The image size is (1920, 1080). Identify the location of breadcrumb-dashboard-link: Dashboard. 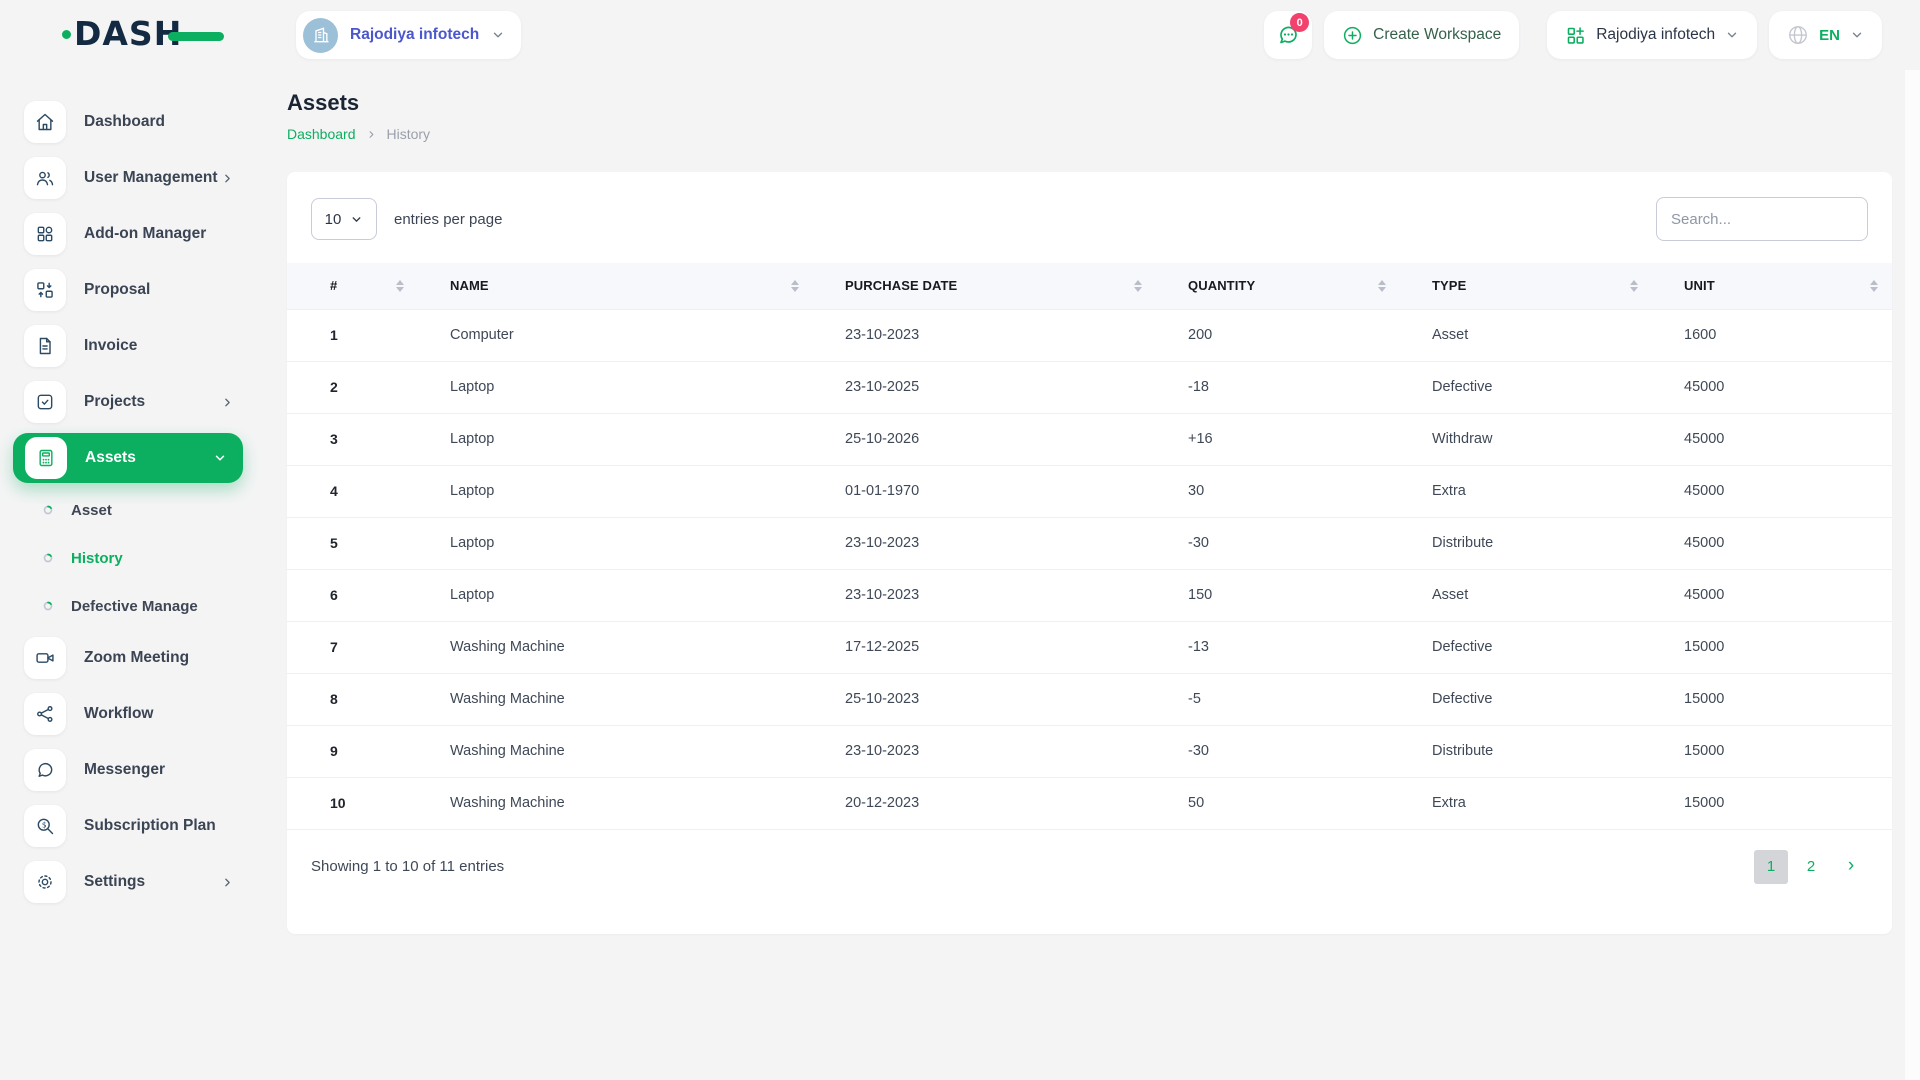
(321, 134).